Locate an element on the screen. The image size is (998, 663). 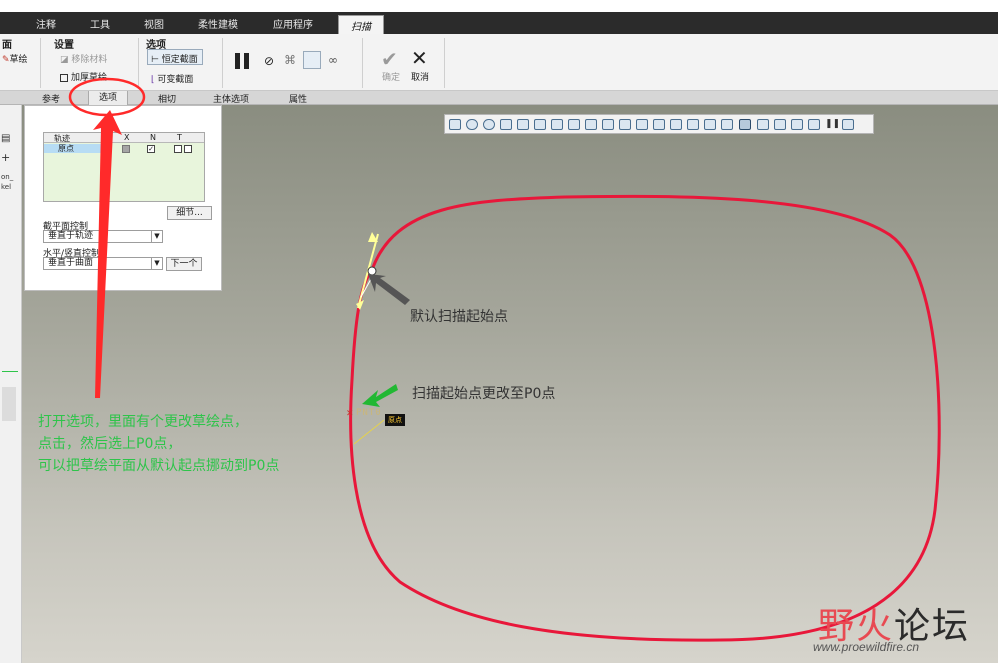
default-start-point is located at coordinates (372, 271).